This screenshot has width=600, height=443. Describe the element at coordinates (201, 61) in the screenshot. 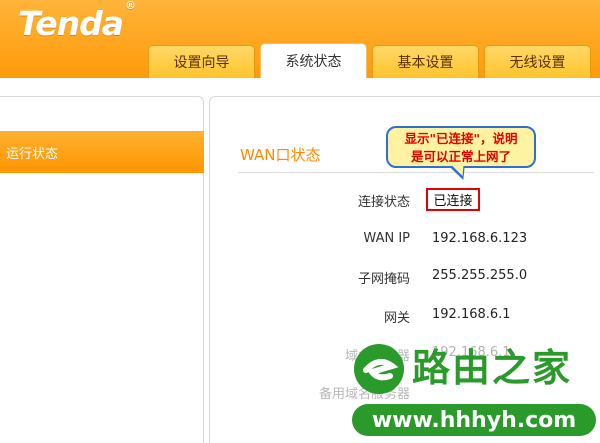

I see `tab-setup-wizard: 设置向导` at that location.